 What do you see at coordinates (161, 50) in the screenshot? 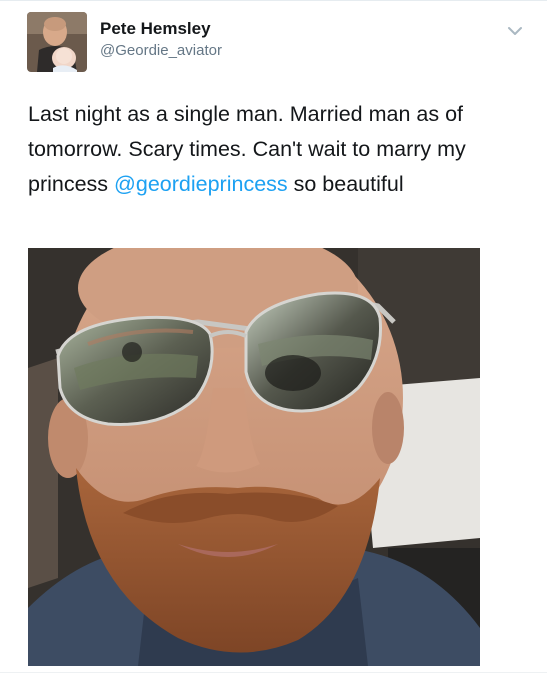
I see `author-handle: @Geordie_aviator` at bounding box center [161, 50].